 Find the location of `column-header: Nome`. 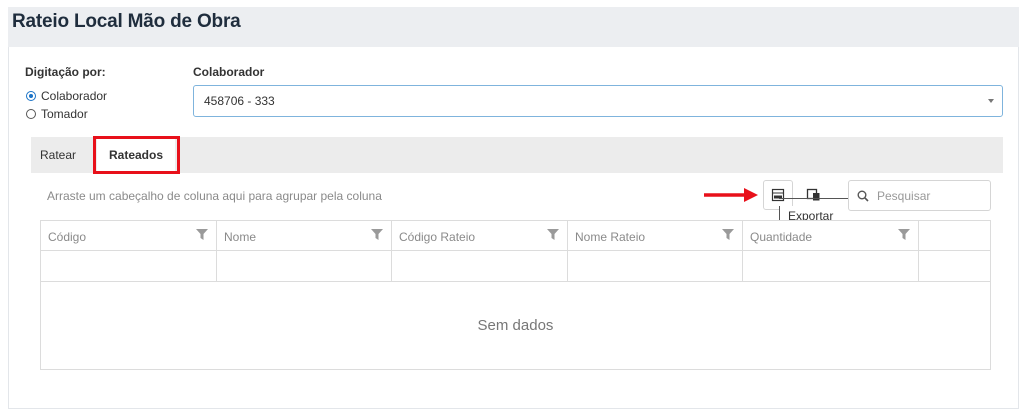

column-header: Nome is located at coordinates (304, 235).